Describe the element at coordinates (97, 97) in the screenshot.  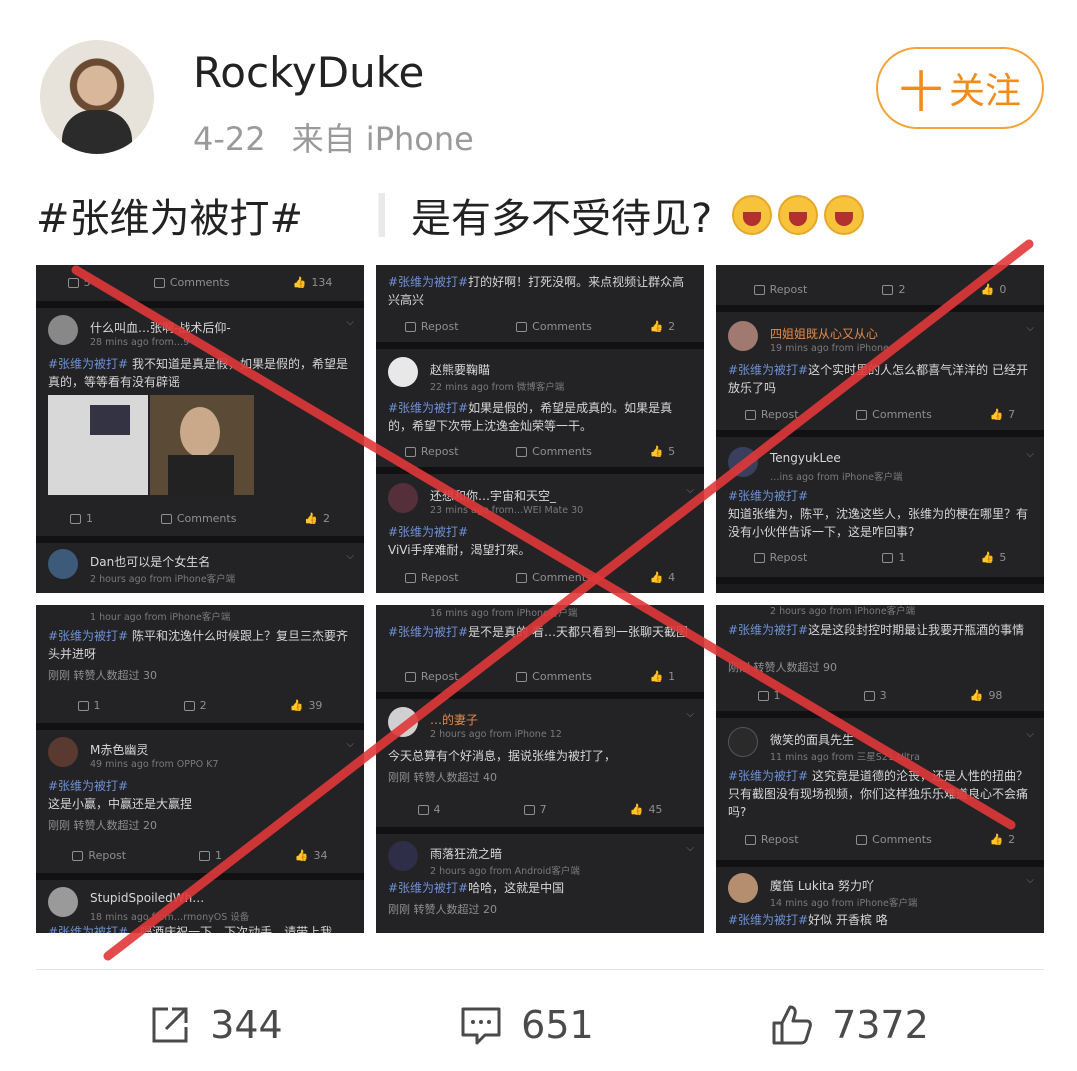
I see `user-avatar` at that location.